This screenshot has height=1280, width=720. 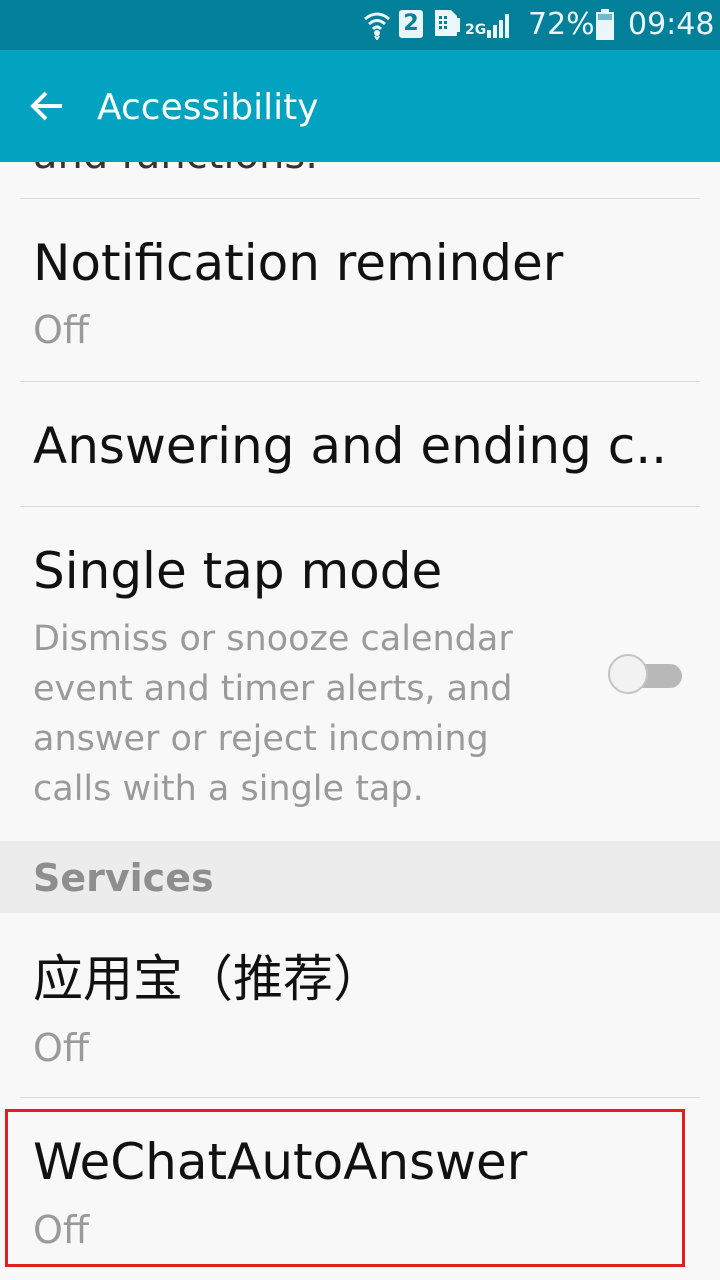 I want to click on back-button, so click(x=48, y=106).